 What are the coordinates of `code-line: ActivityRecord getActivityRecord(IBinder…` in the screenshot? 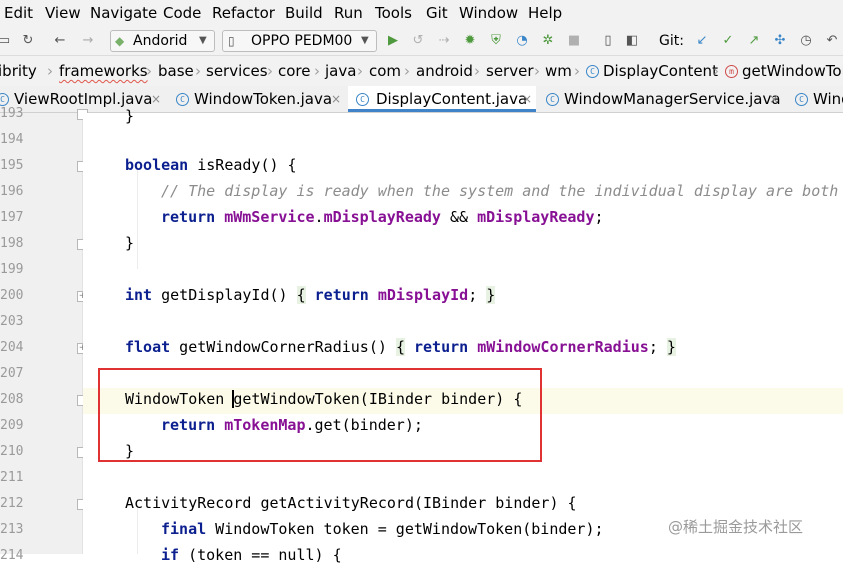 It's located at (351, 503).